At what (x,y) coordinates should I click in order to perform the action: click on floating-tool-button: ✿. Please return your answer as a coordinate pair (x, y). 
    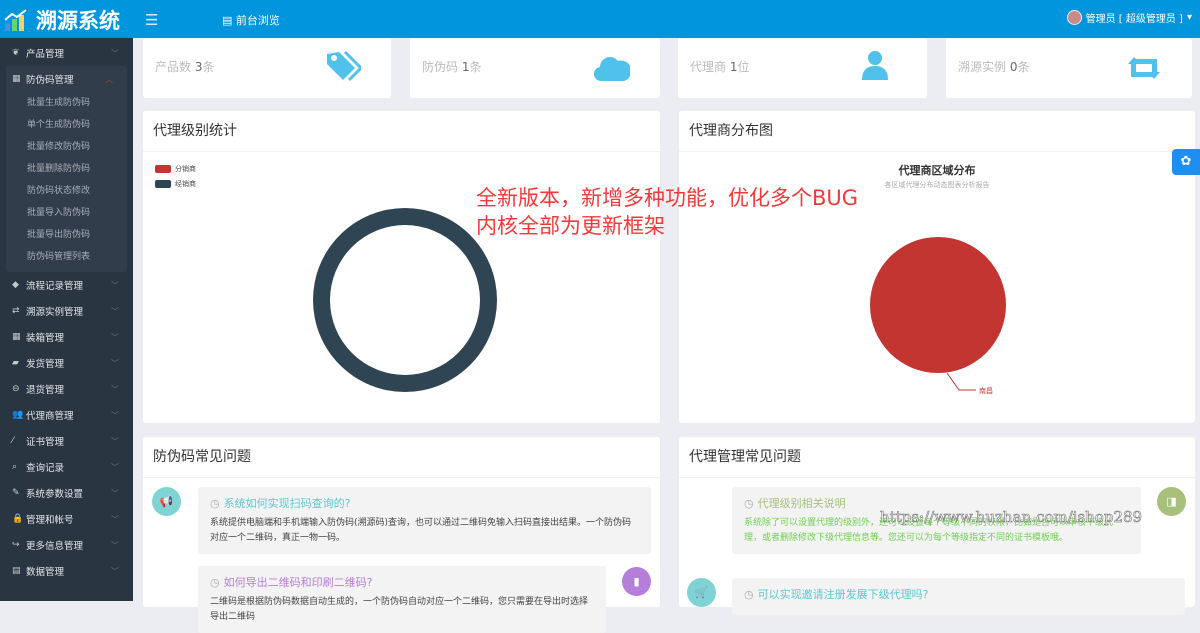
    Looking at the image, I should click on (1186, 162).